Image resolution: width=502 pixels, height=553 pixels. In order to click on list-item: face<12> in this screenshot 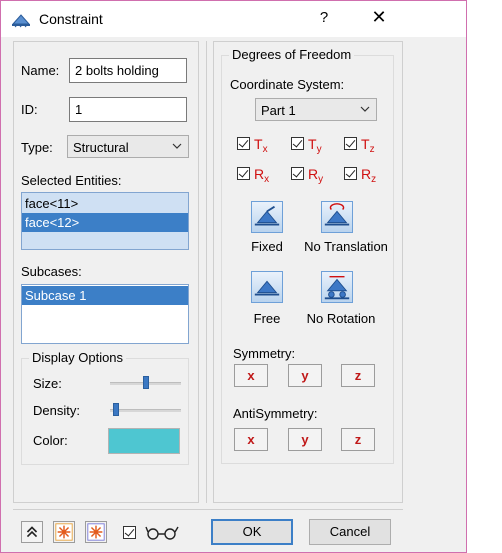, I will do `click(105, 222)`.